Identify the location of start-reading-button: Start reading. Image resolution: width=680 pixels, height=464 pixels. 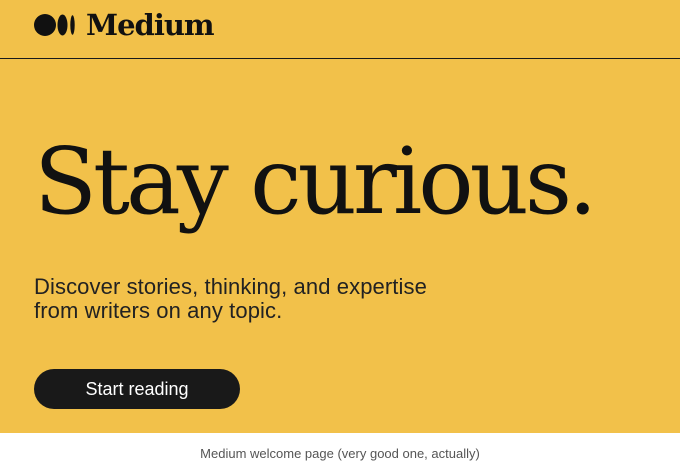
(137, 389).